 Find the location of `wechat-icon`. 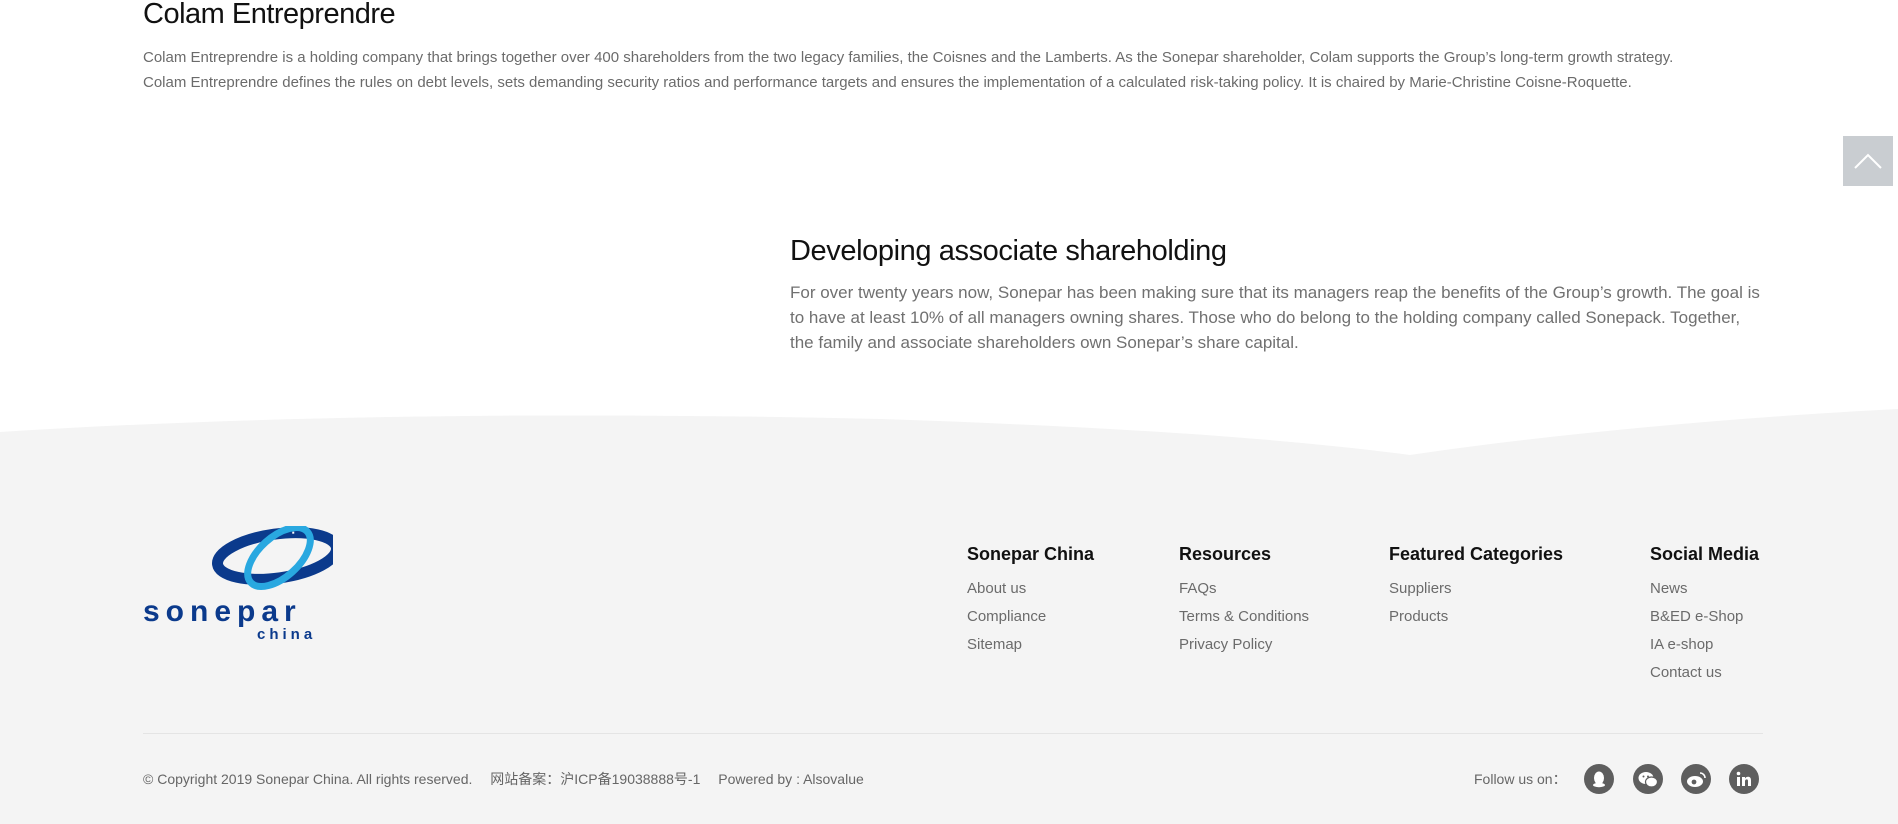

wechat-icon is located at coordinates (1648, 779).